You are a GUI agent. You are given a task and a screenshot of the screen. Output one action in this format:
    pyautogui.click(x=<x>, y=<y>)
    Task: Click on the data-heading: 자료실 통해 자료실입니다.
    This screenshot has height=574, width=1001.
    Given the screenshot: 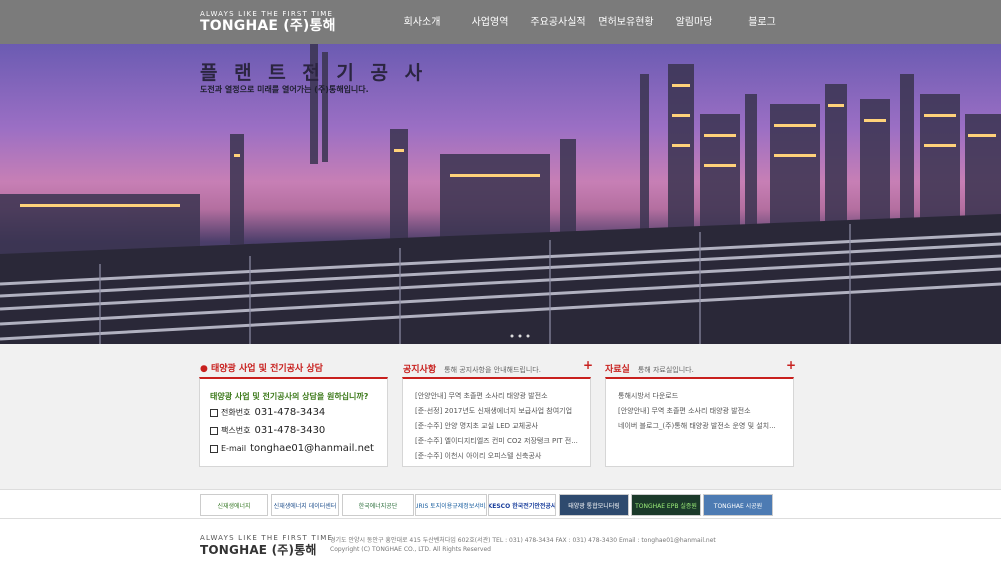 What is the action you would take?
    pyautogui.click(x=649, y=368)
    